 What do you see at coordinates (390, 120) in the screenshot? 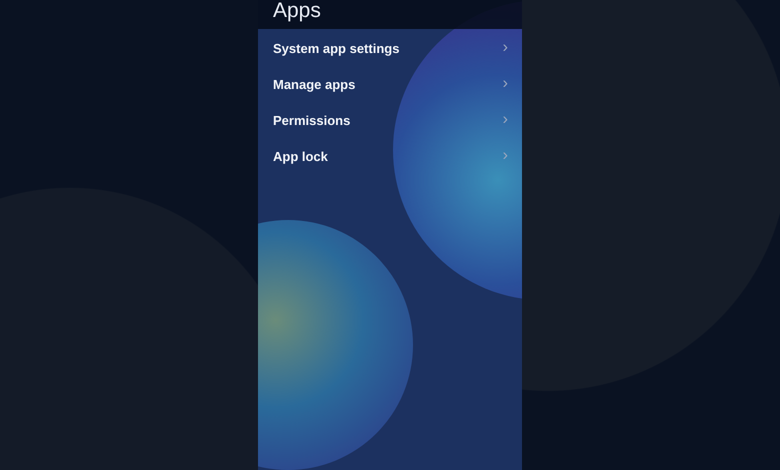
I see `menu-item: Permissions ›` at bounding box center [390, 120].